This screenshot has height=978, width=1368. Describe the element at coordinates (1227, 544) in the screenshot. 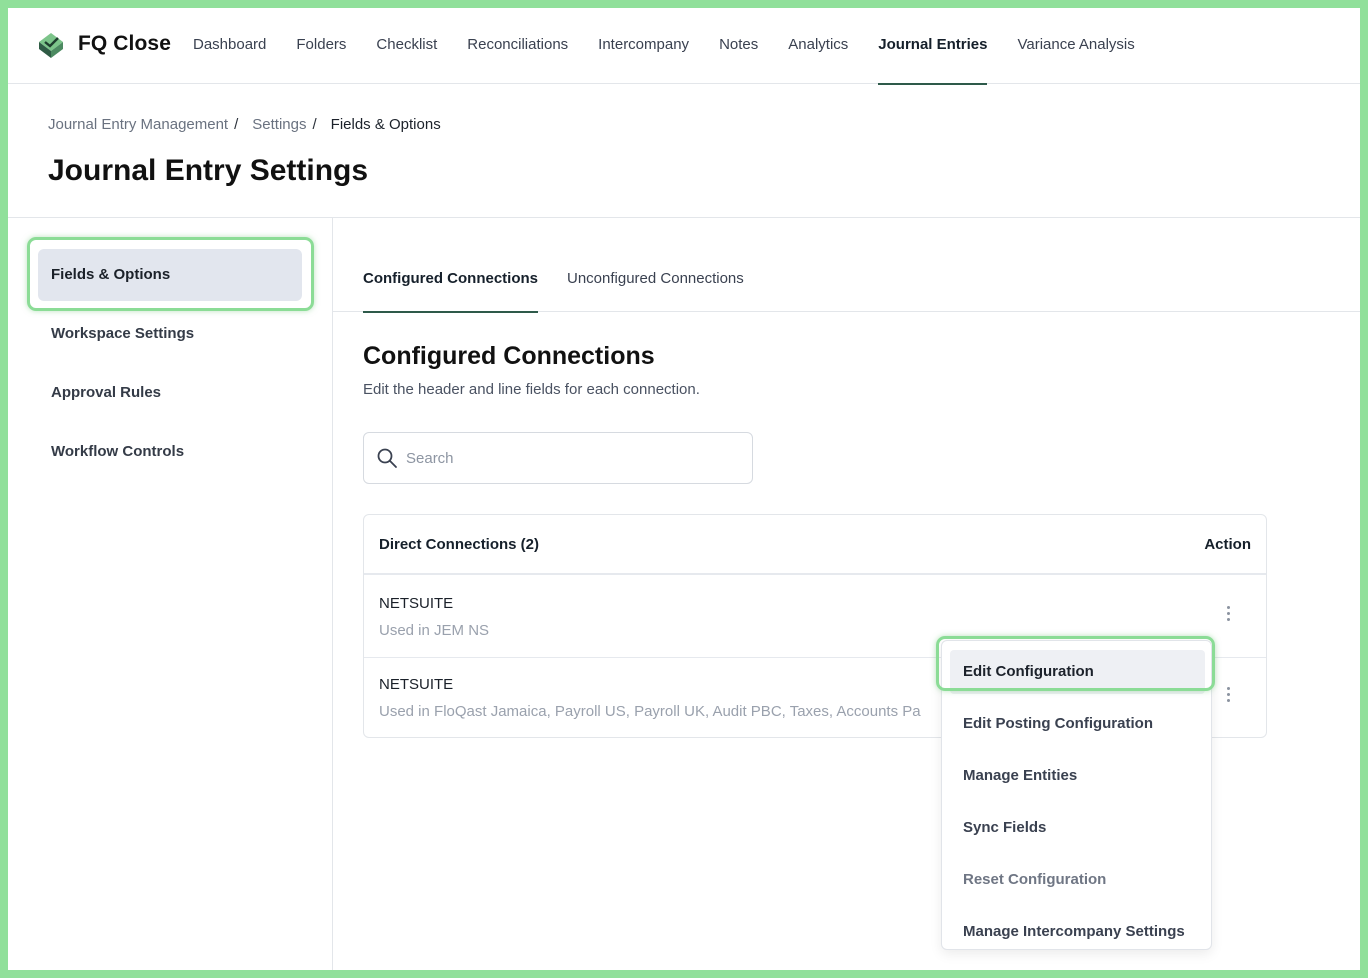

I see `column-action: Action` at that location.